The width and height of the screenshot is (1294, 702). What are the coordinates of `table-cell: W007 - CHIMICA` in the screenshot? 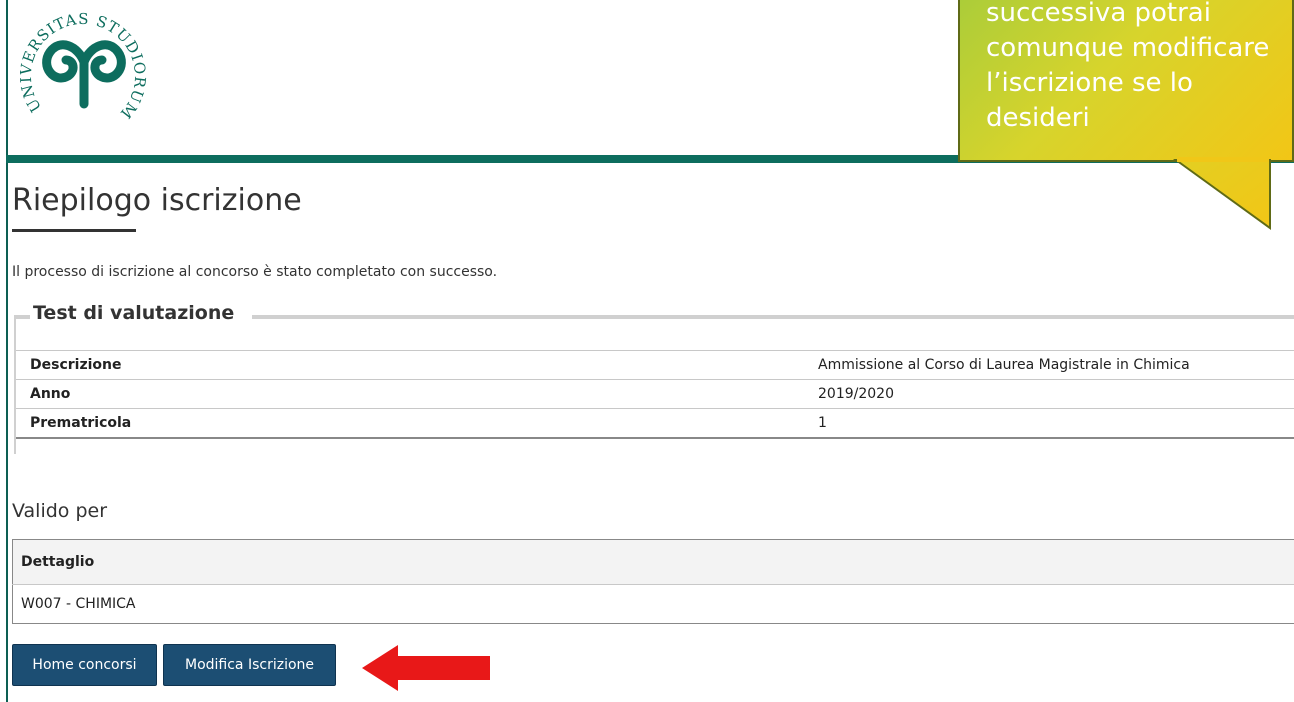 It's located at (653, 604).